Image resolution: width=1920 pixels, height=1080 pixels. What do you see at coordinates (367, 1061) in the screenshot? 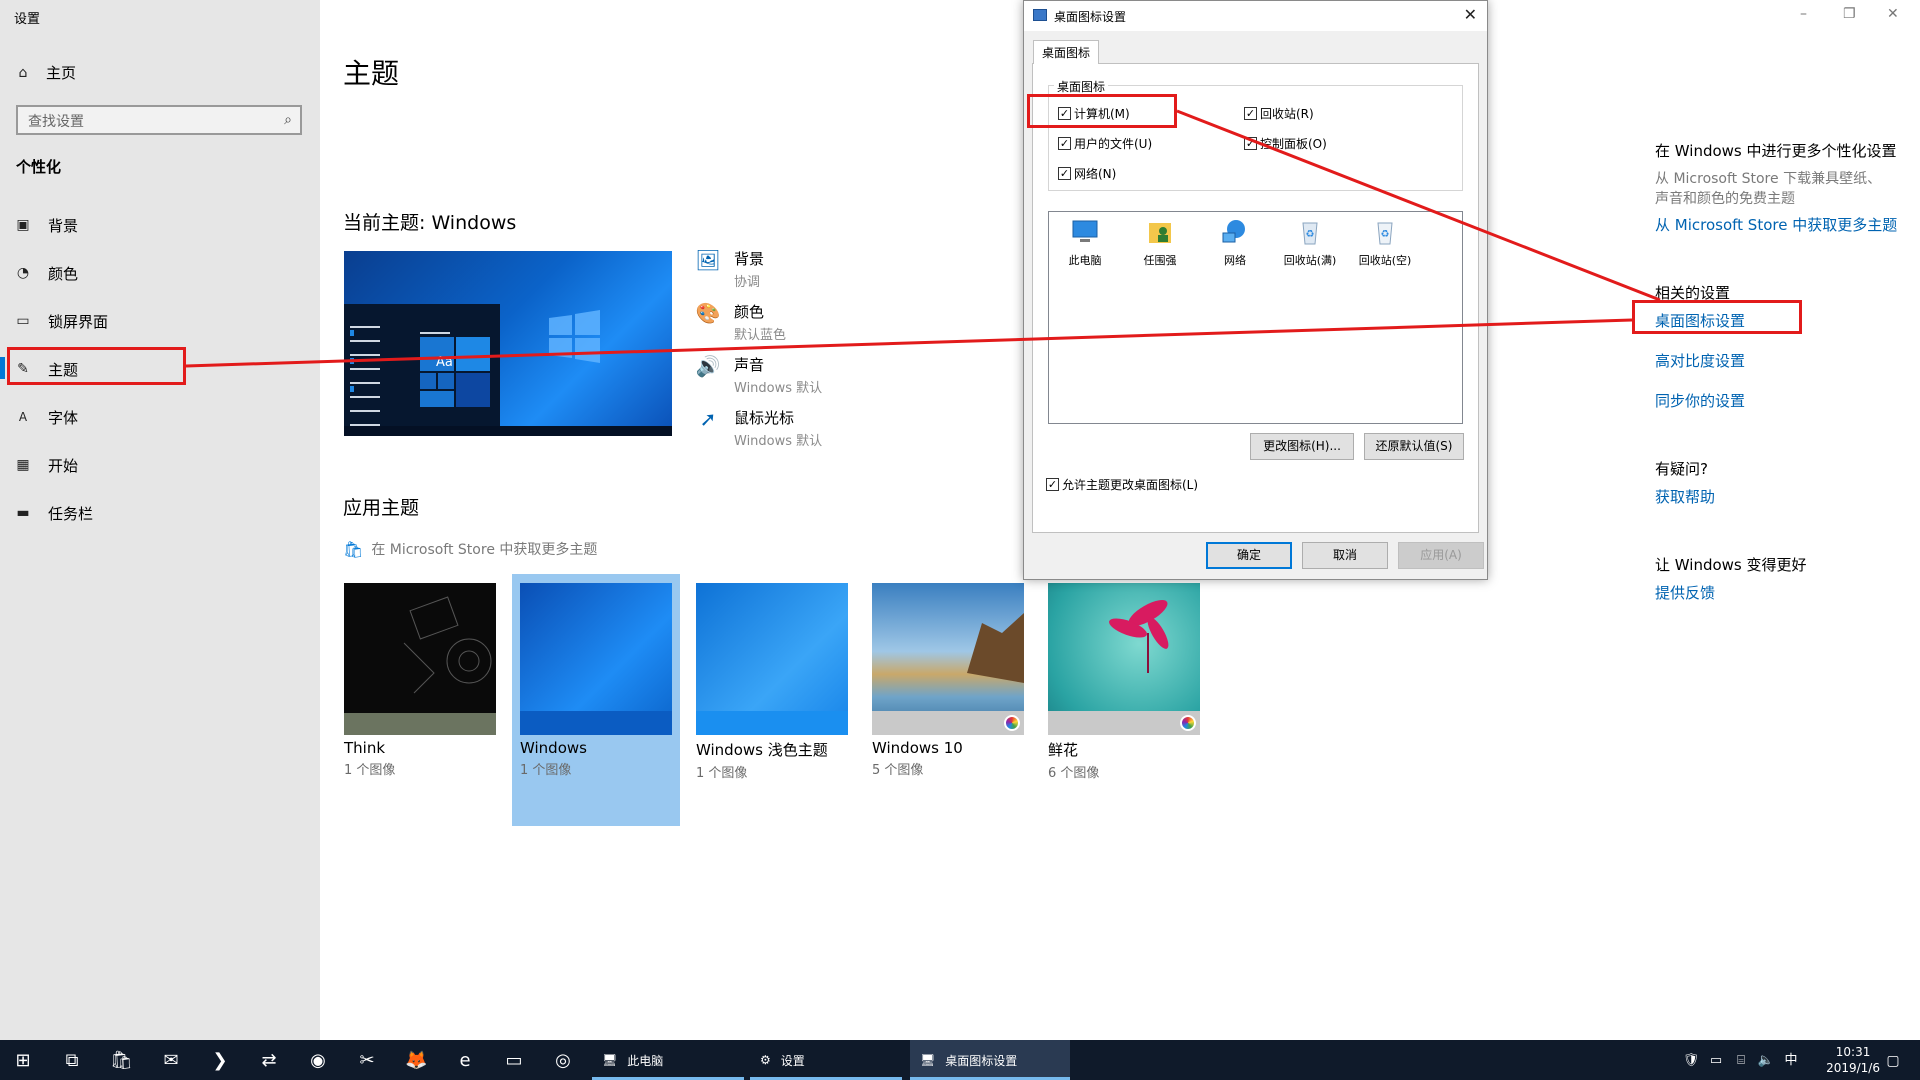
I see `tools-icon: ✂` at bounding box center [367, 1061].